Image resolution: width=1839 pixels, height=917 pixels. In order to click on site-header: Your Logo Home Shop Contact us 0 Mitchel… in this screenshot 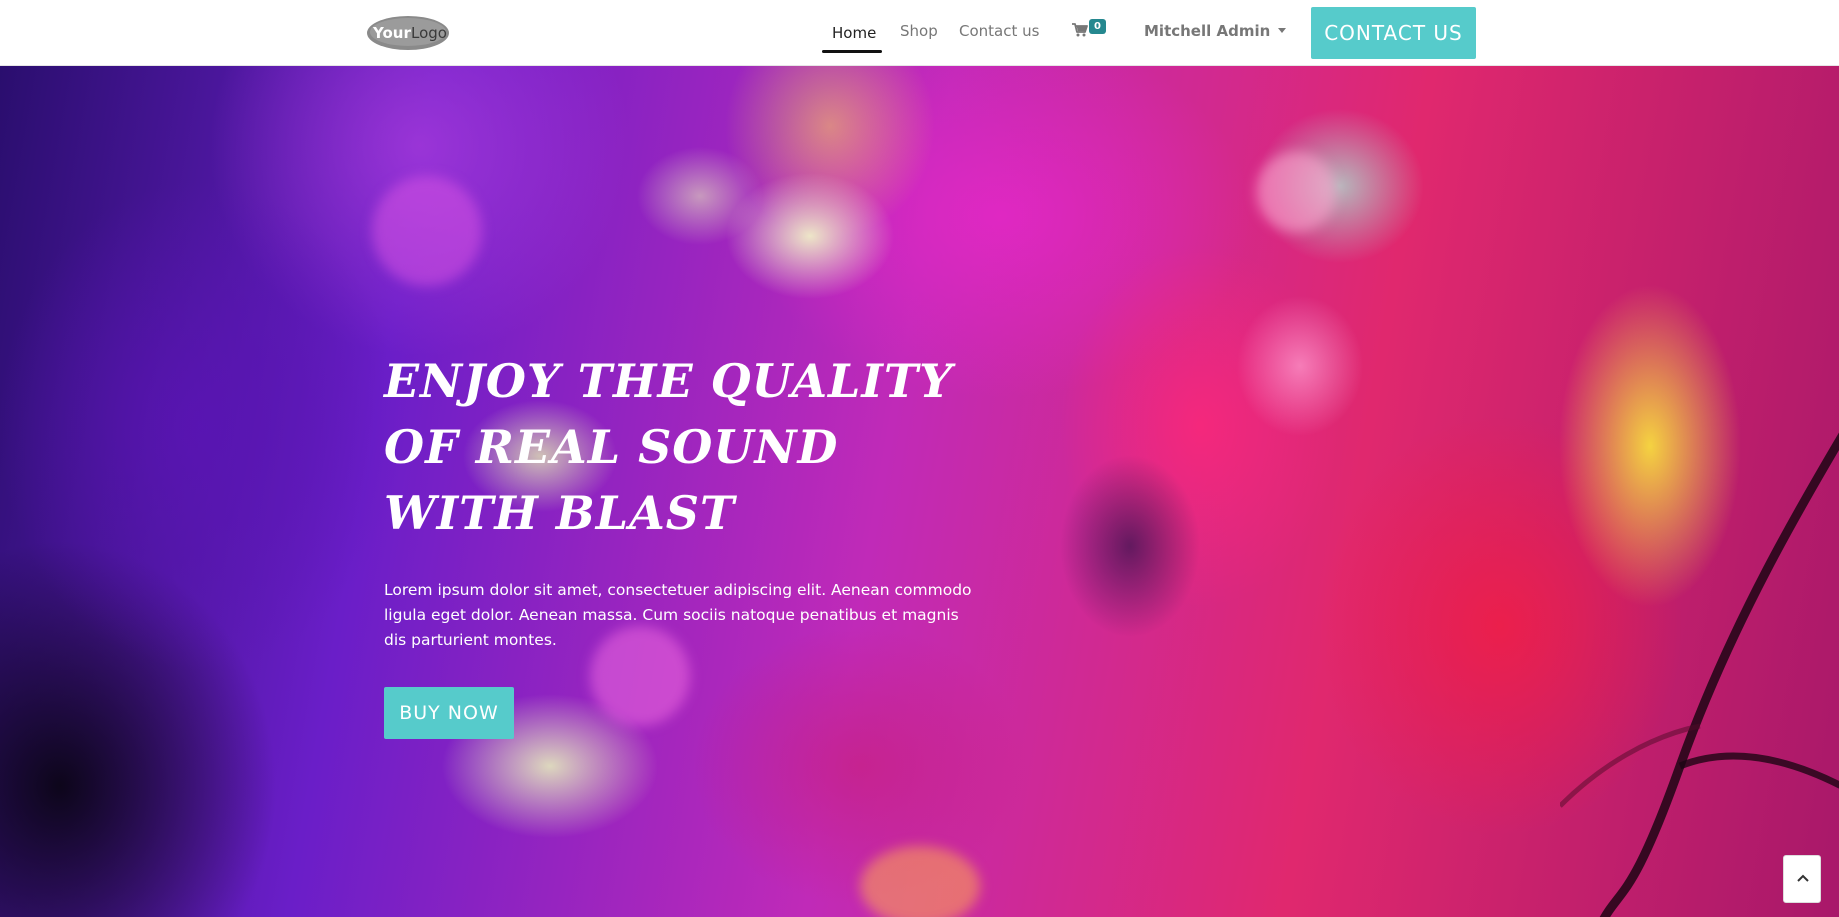, I will do `click(919, 33)`.